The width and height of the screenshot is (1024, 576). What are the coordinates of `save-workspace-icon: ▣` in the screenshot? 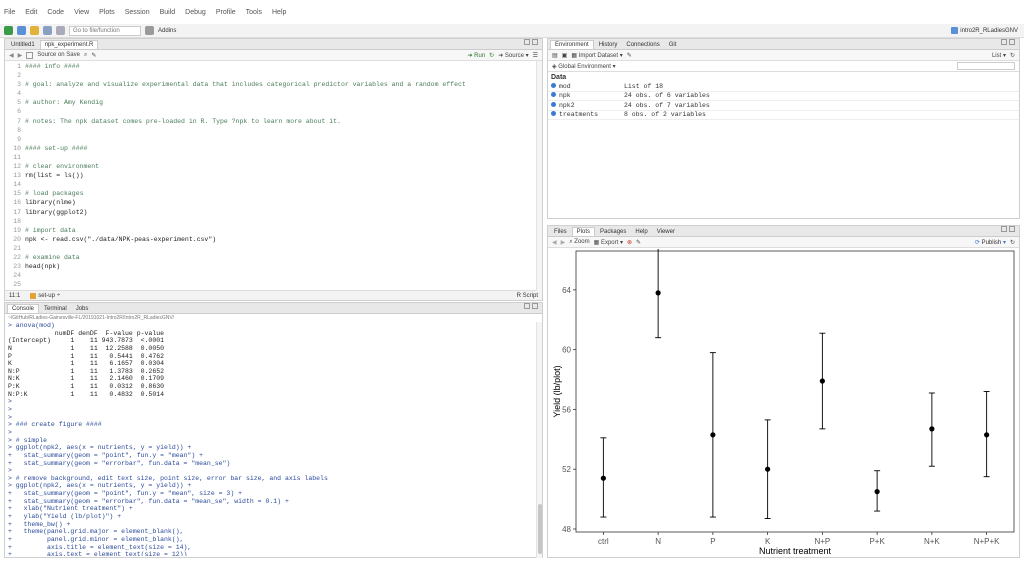 It's located at (565, 55).